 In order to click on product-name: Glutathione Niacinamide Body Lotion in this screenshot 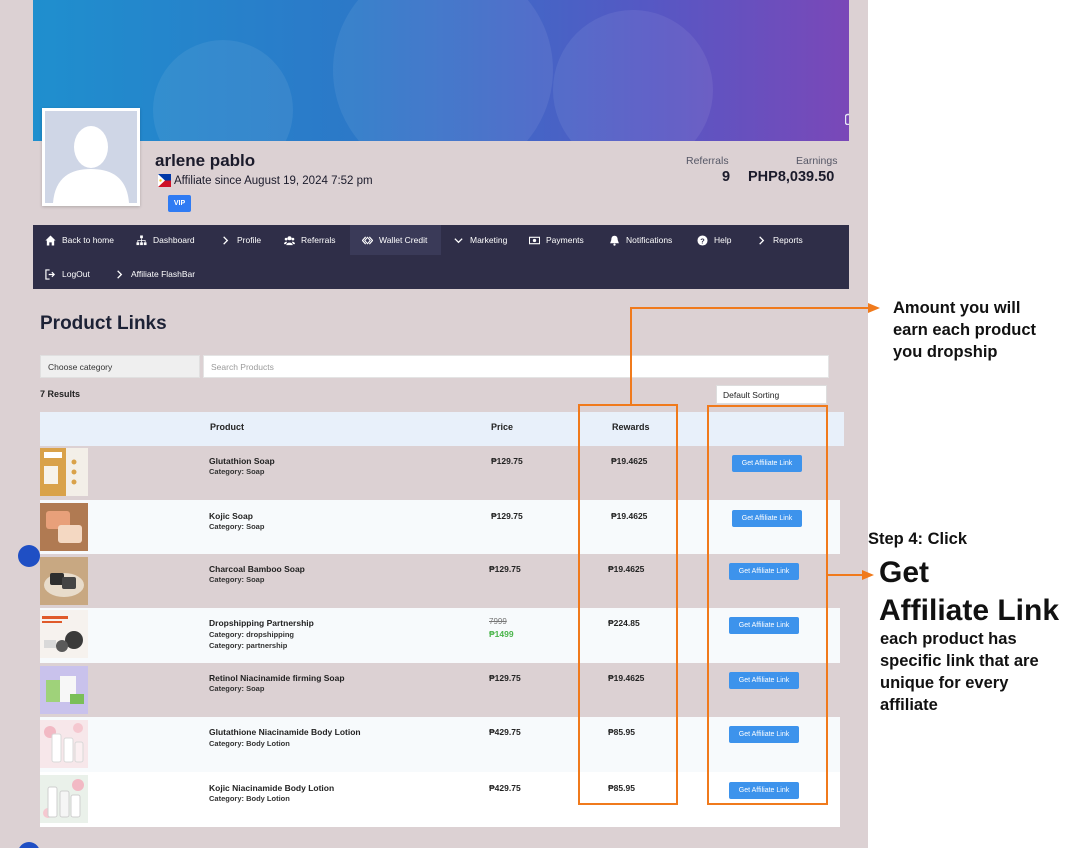, I will do `click(285, 732)`.